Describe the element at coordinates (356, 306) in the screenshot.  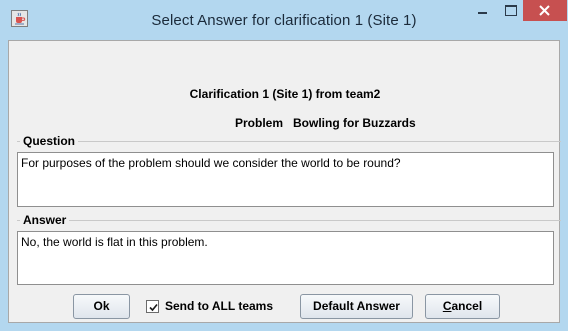
I see `default-answer-button: Default Answer` at that location.